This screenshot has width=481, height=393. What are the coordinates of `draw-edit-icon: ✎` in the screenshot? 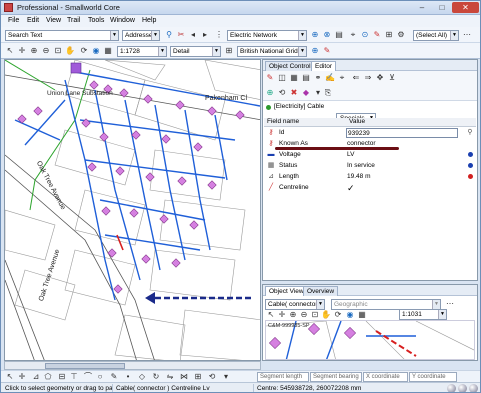 It's located at (114, 377).